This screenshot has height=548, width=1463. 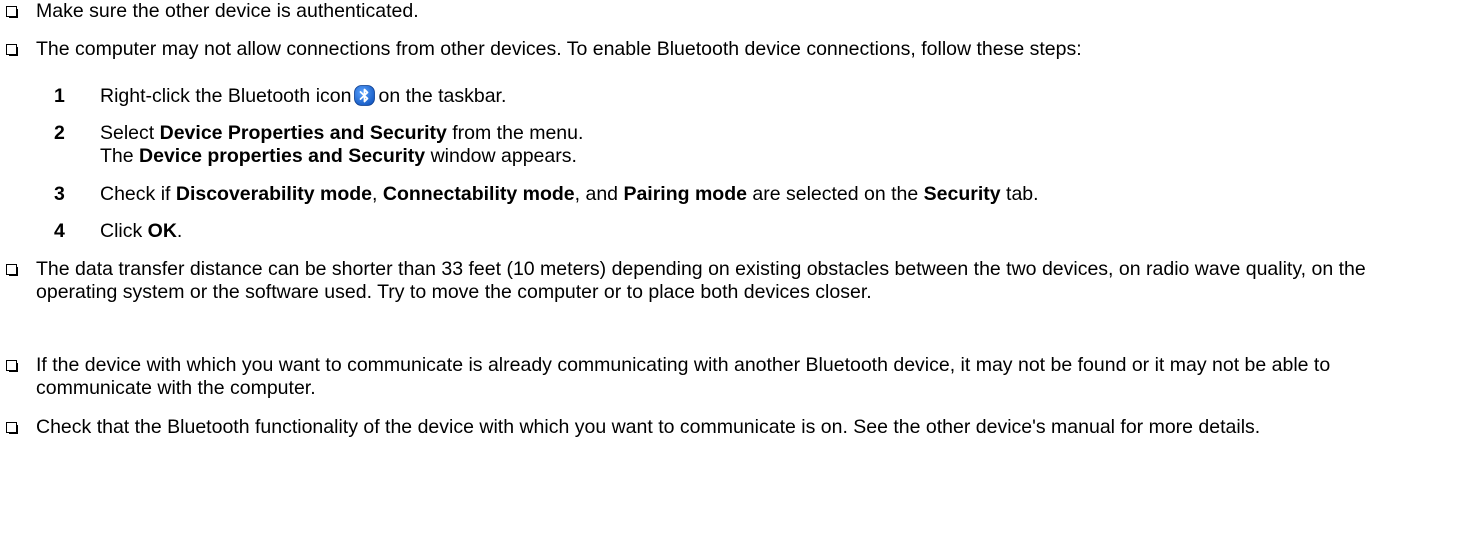 What do you see at coordinates (962, 194) in the screenshot?
I see `step-text-bold: Security` at bounding box center [962, 194].